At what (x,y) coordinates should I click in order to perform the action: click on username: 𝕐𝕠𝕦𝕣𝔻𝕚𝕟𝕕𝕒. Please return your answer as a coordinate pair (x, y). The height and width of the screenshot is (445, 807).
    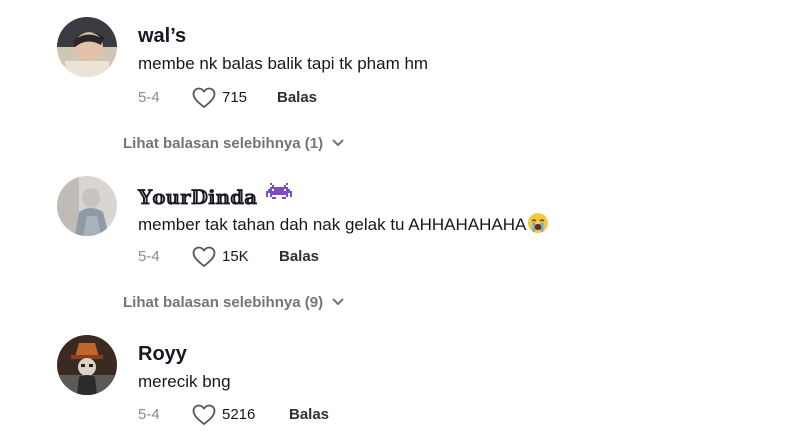
    Looking at the image, I should click on (215, 197).